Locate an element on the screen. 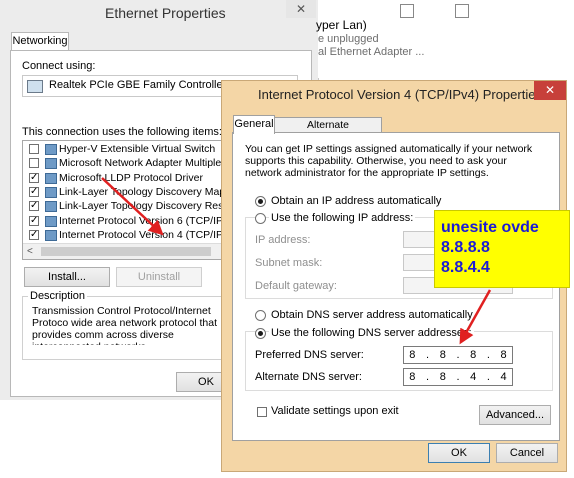 The image size is (574, 478). arrow-to-dns-fields is located at coordinates (475, 317).